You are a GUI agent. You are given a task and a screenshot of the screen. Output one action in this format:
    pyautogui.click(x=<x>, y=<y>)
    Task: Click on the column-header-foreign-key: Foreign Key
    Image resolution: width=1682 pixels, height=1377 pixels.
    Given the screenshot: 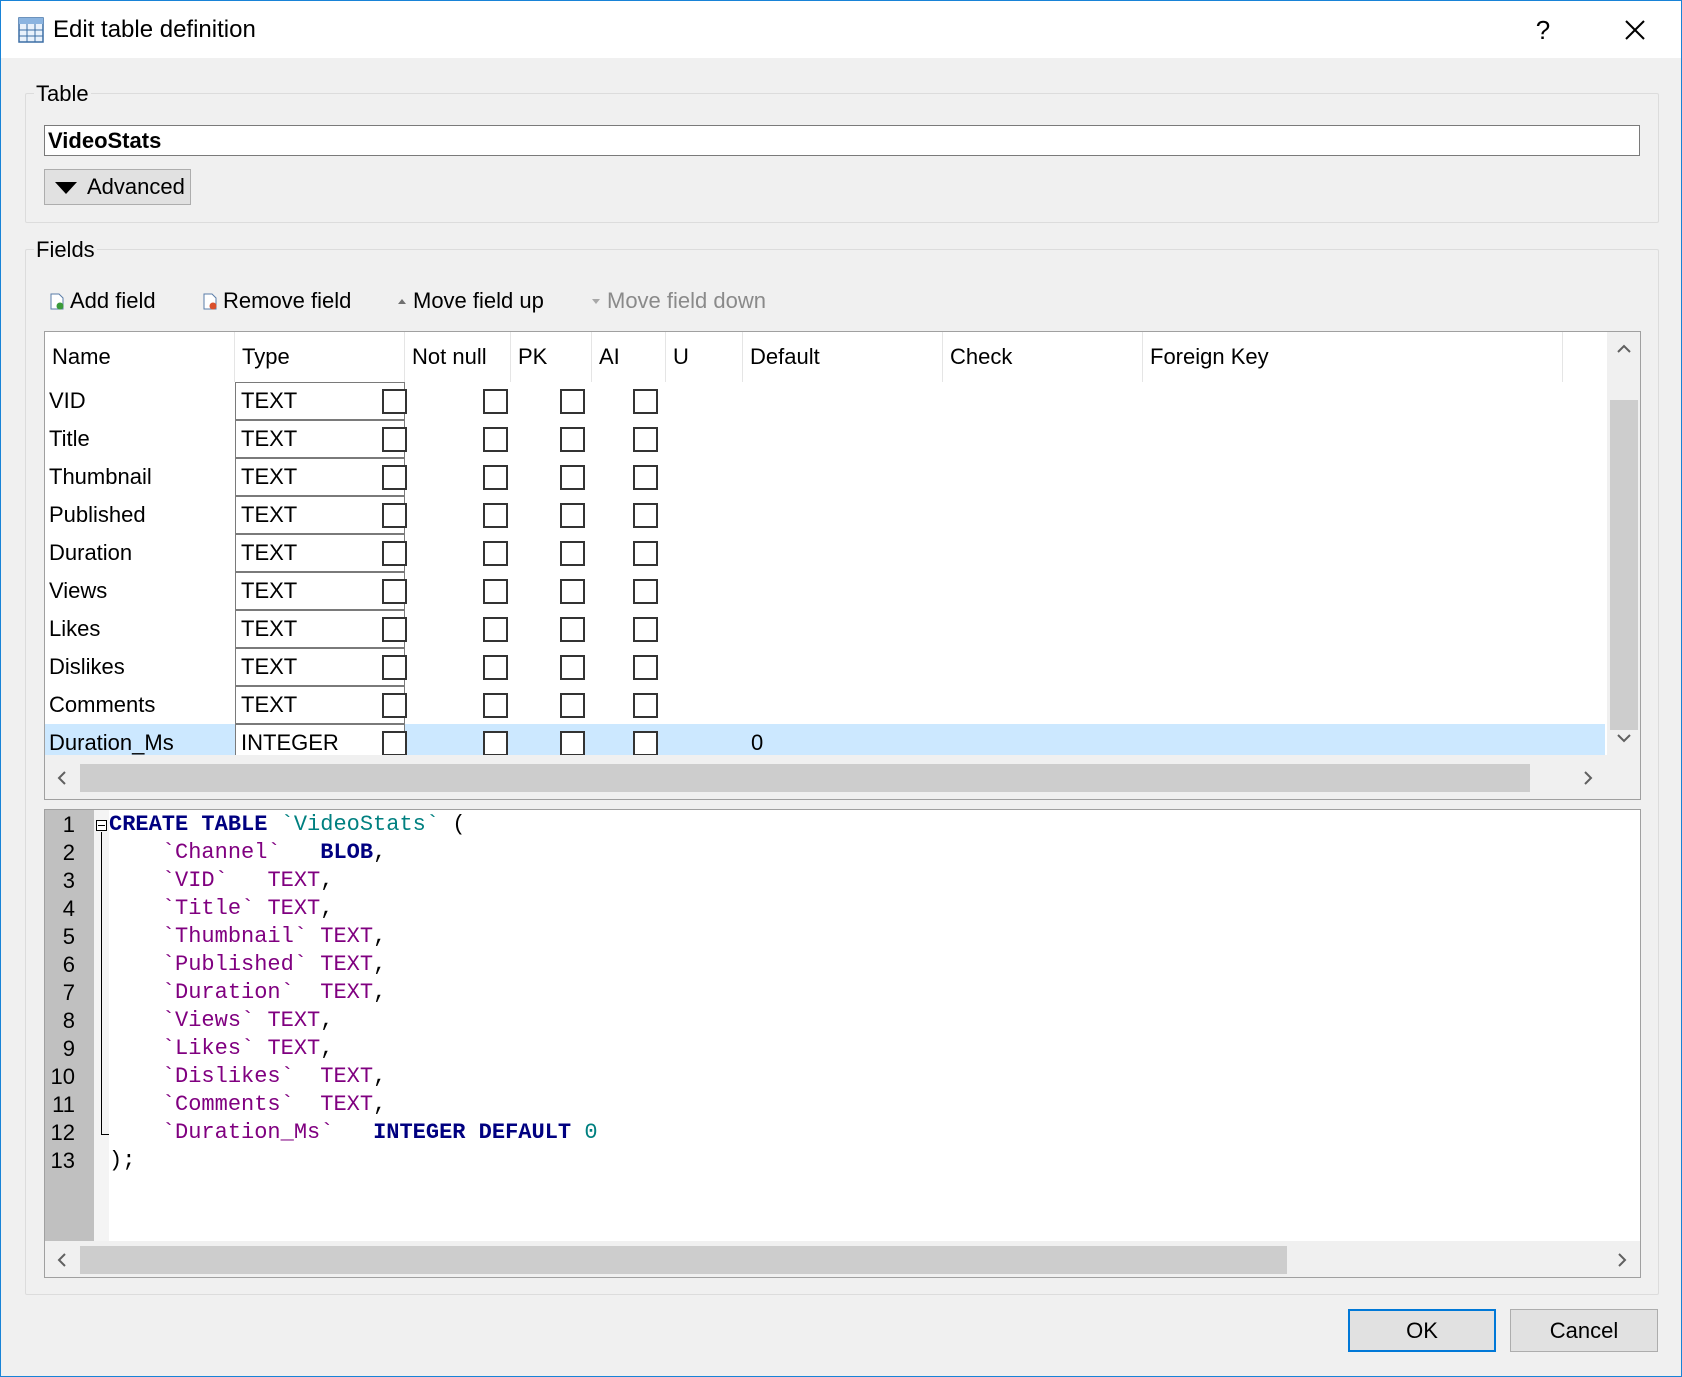 What is the action you would take?
    pyautogui.click(x=1353, y=357)
    